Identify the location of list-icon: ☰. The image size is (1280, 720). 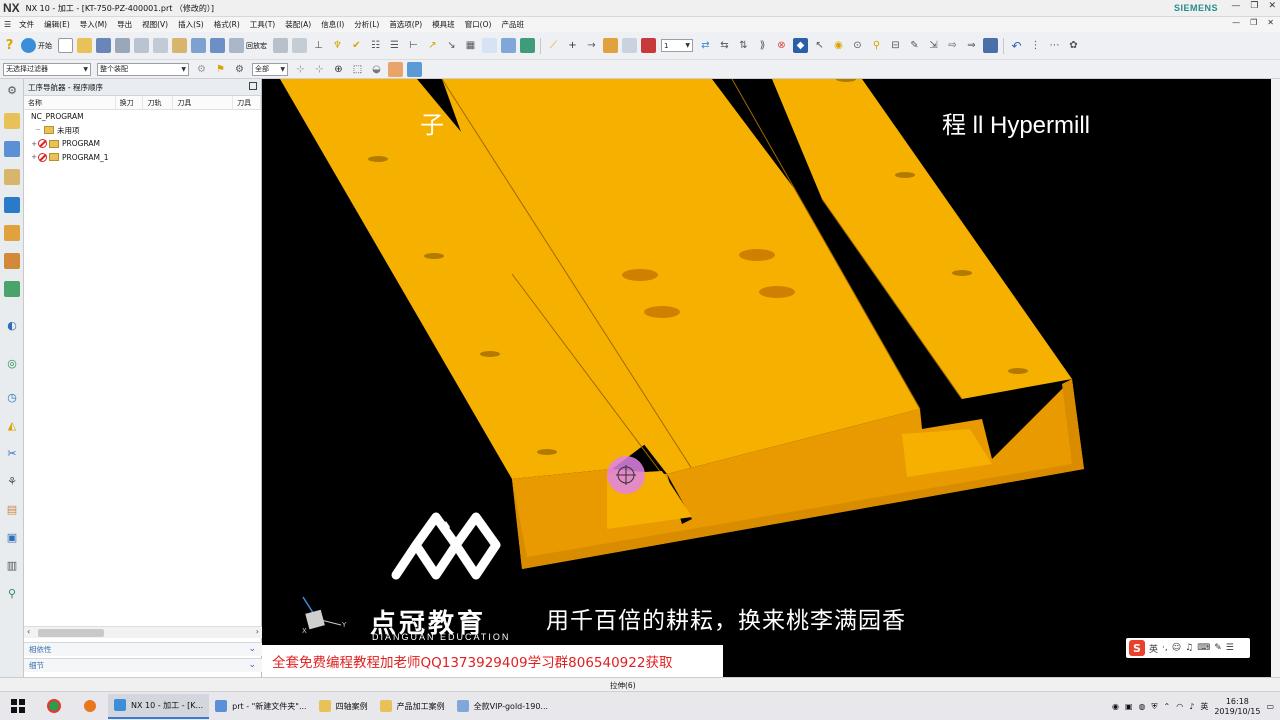
(394, 45).